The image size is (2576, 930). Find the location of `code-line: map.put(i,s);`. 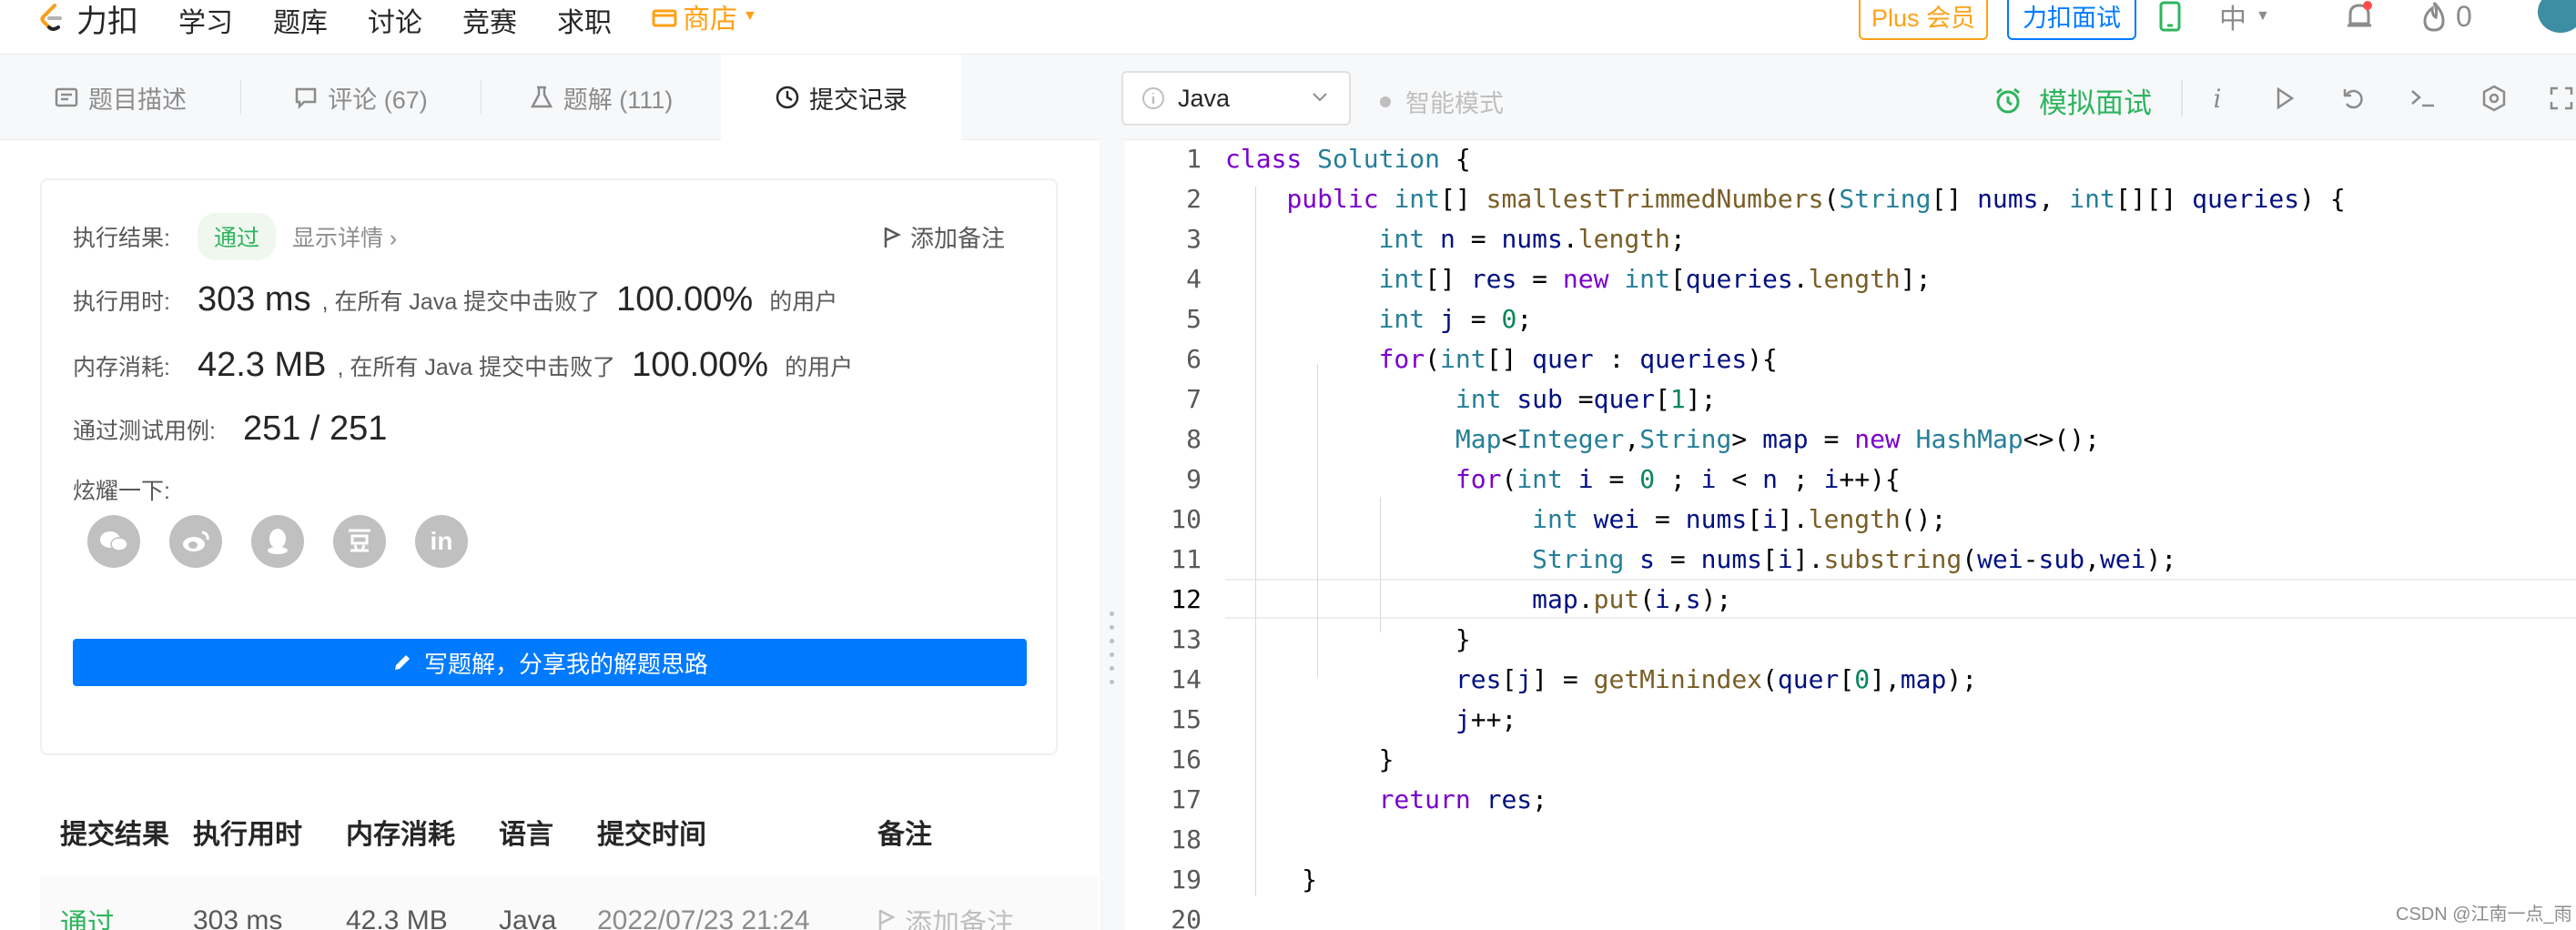

code-line: map.put(i,s); is located at coordinates (1478, 599).